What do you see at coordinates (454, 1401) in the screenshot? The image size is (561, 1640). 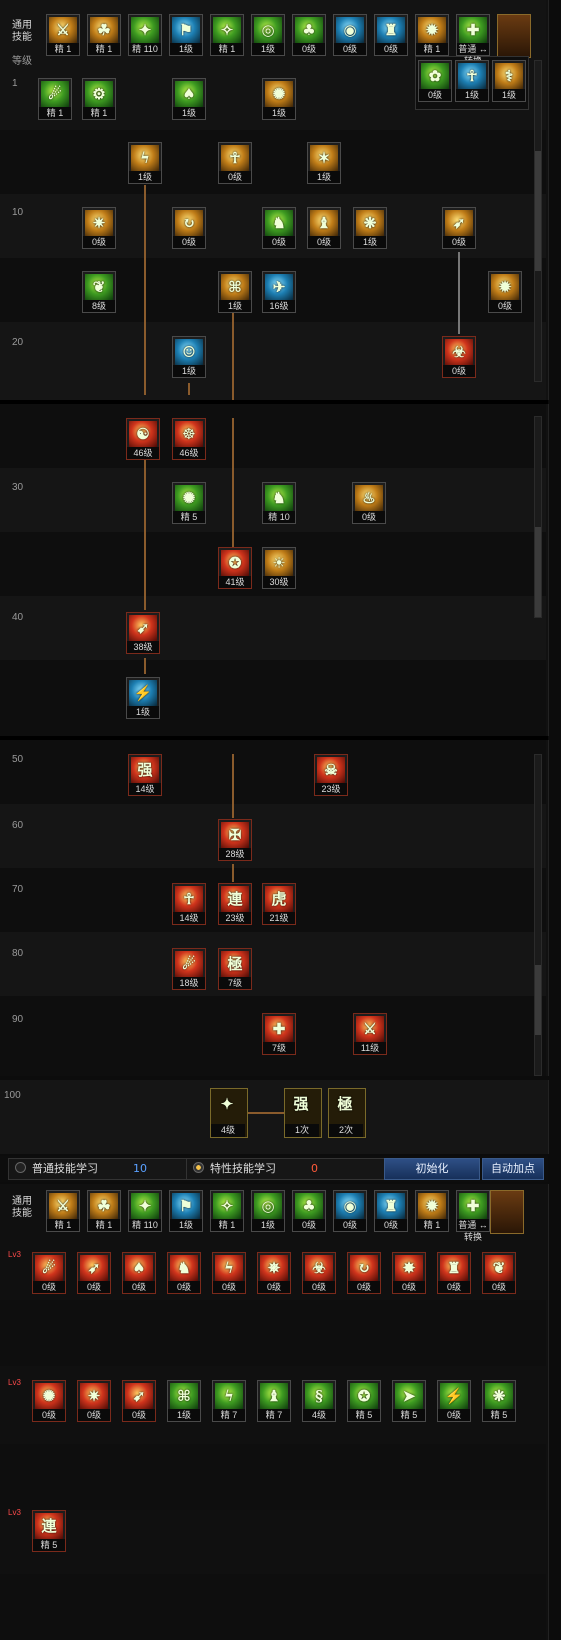 I see `skill-icon-button: ⚡ 0级` at bounding box center [454, 1401].